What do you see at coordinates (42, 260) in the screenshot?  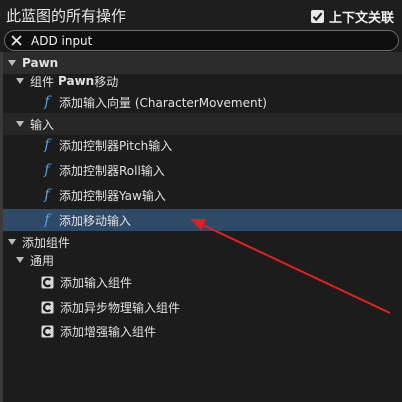 I see `category-label: 通用` at bounding box center [42, 260].